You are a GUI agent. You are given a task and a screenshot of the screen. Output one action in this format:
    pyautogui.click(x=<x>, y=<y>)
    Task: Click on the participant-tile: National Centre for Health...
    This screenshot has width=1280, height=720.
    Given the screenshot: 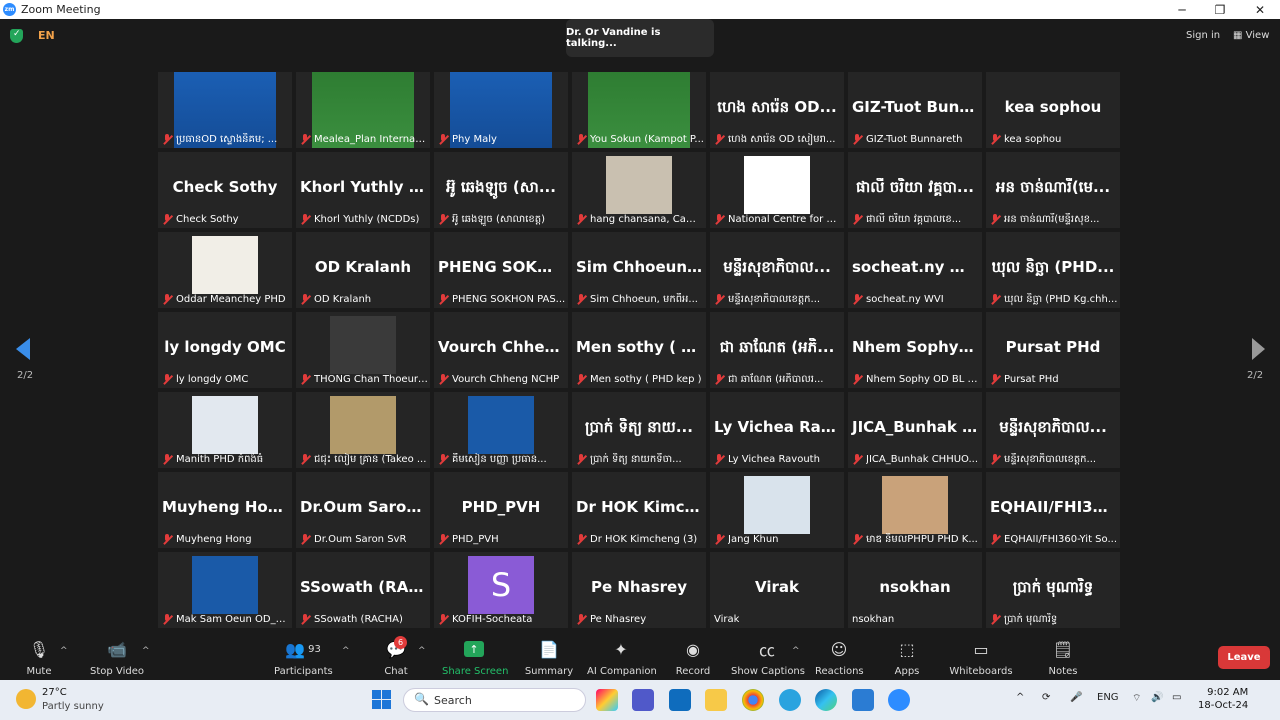 What is the action you would take?
    pyautogui.click(x=777, y=190)
    